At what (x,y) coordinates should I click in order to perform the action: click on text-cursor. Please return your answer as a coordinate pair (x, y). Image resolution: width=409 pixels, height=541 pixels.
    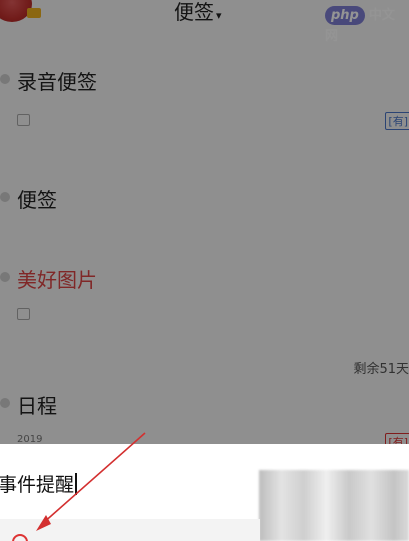
    Looking at the image, I should click on (76, 484).